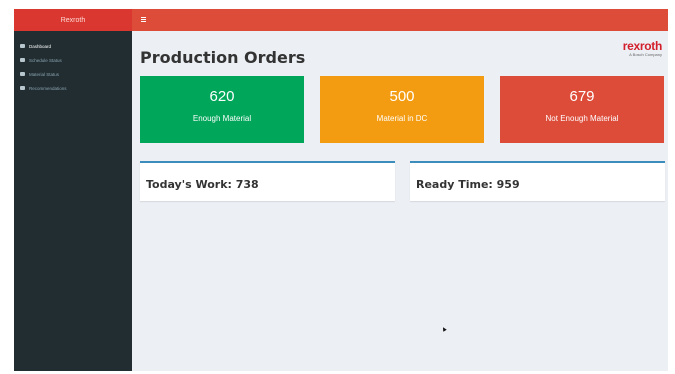 This screenshot has height=374, width=675. I want to click on rexroth-logo: rexroth A Bosch Company, so click(642, 48).